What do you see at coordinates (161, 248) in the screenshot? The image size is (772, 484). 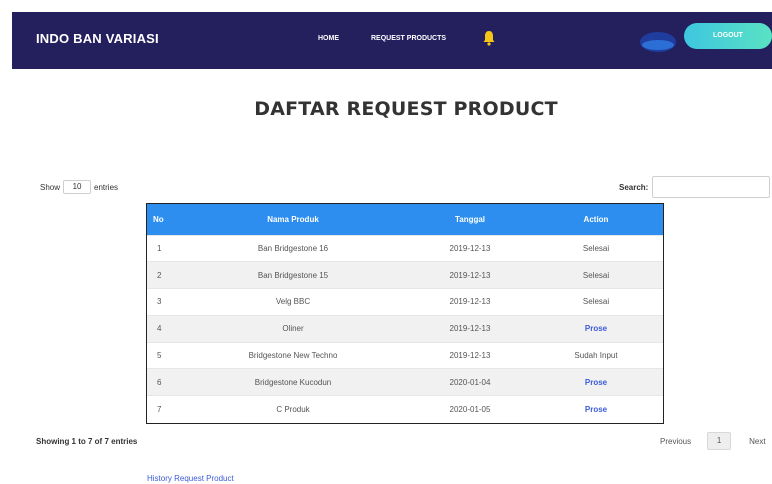 I see `cell-no: 1` at bounding box center [161, 248].